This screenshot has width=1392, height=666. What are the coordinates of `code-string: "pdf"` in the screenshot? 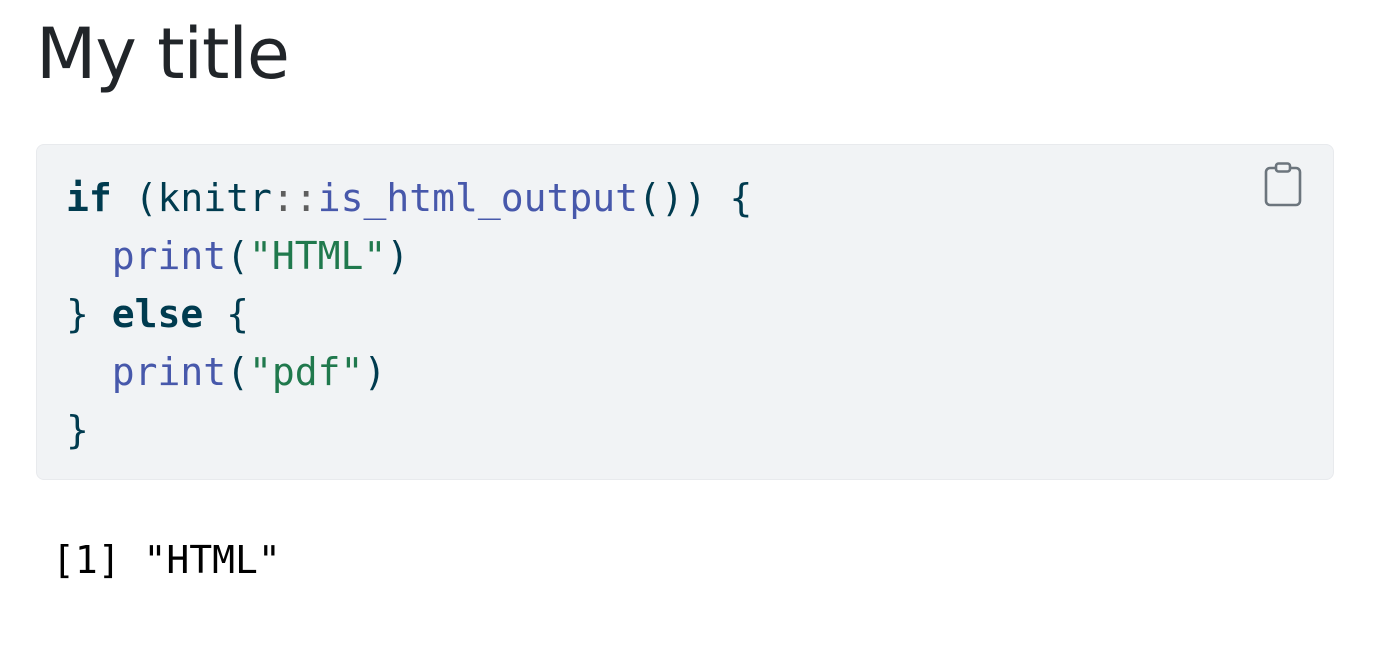 It's located at (306, 372).